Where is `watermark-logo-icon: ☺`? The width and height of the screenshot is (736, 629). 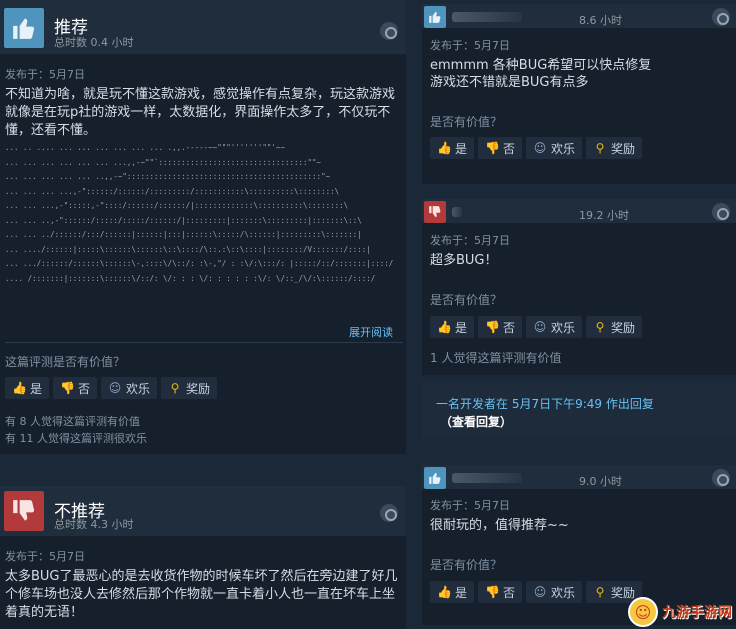
watermark-logo-icon: ☺ is located at coordinates (643, 612).